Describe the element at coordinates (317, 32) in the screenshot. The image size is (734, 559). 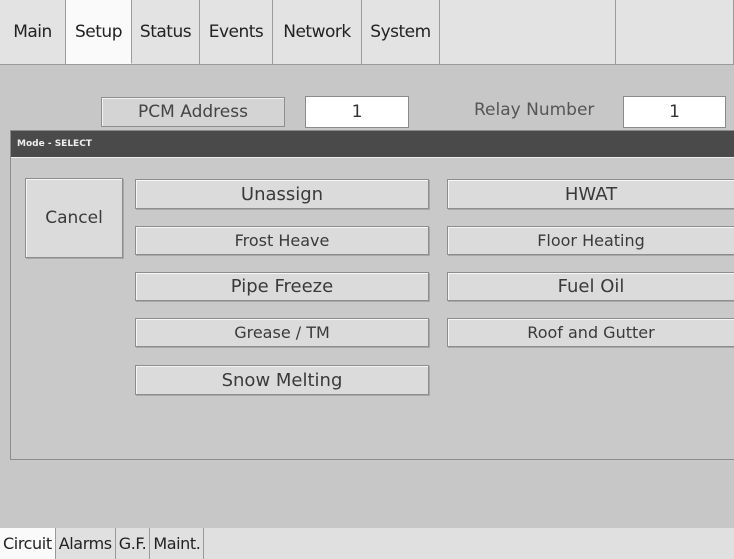
I see `tab-network: Network` at that location.